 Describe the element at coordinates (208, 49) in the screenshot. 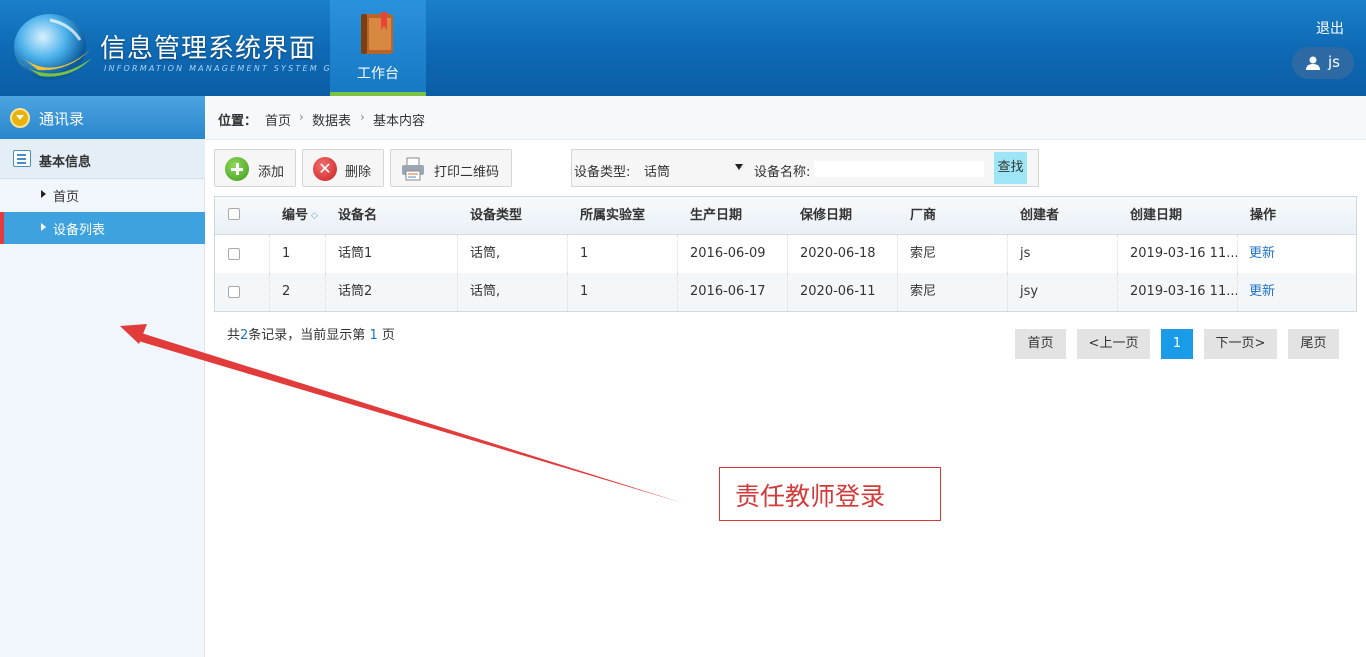

I see `app-title: 信息管理系统界面` at that location.